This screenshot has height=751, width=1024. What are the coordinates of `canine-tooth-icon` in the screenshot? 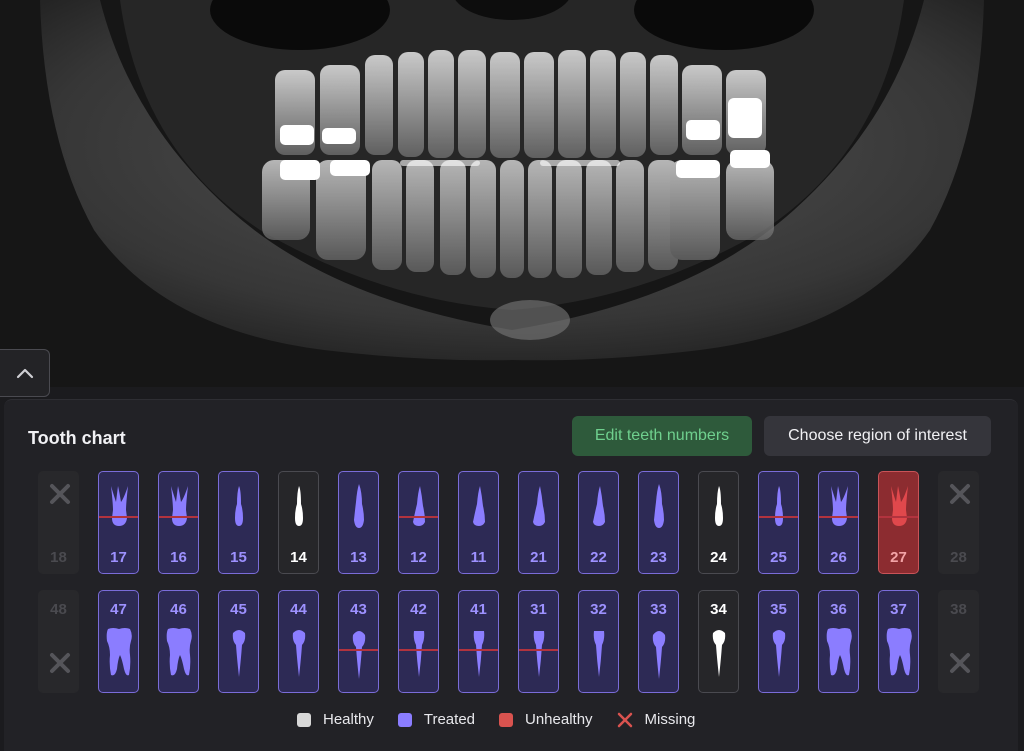 It's located at (359, 655).